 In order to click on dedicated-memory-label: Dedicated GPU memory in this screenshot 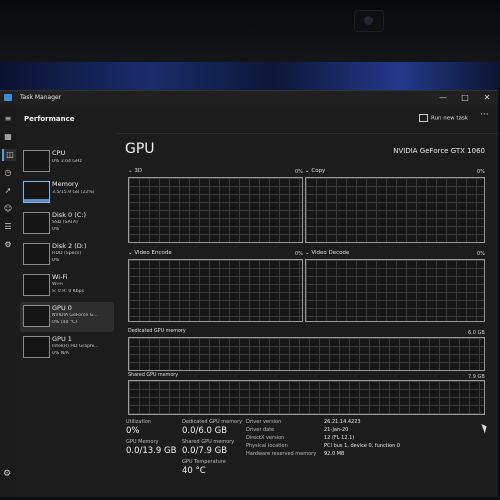, I will do `click(157, 331)`.